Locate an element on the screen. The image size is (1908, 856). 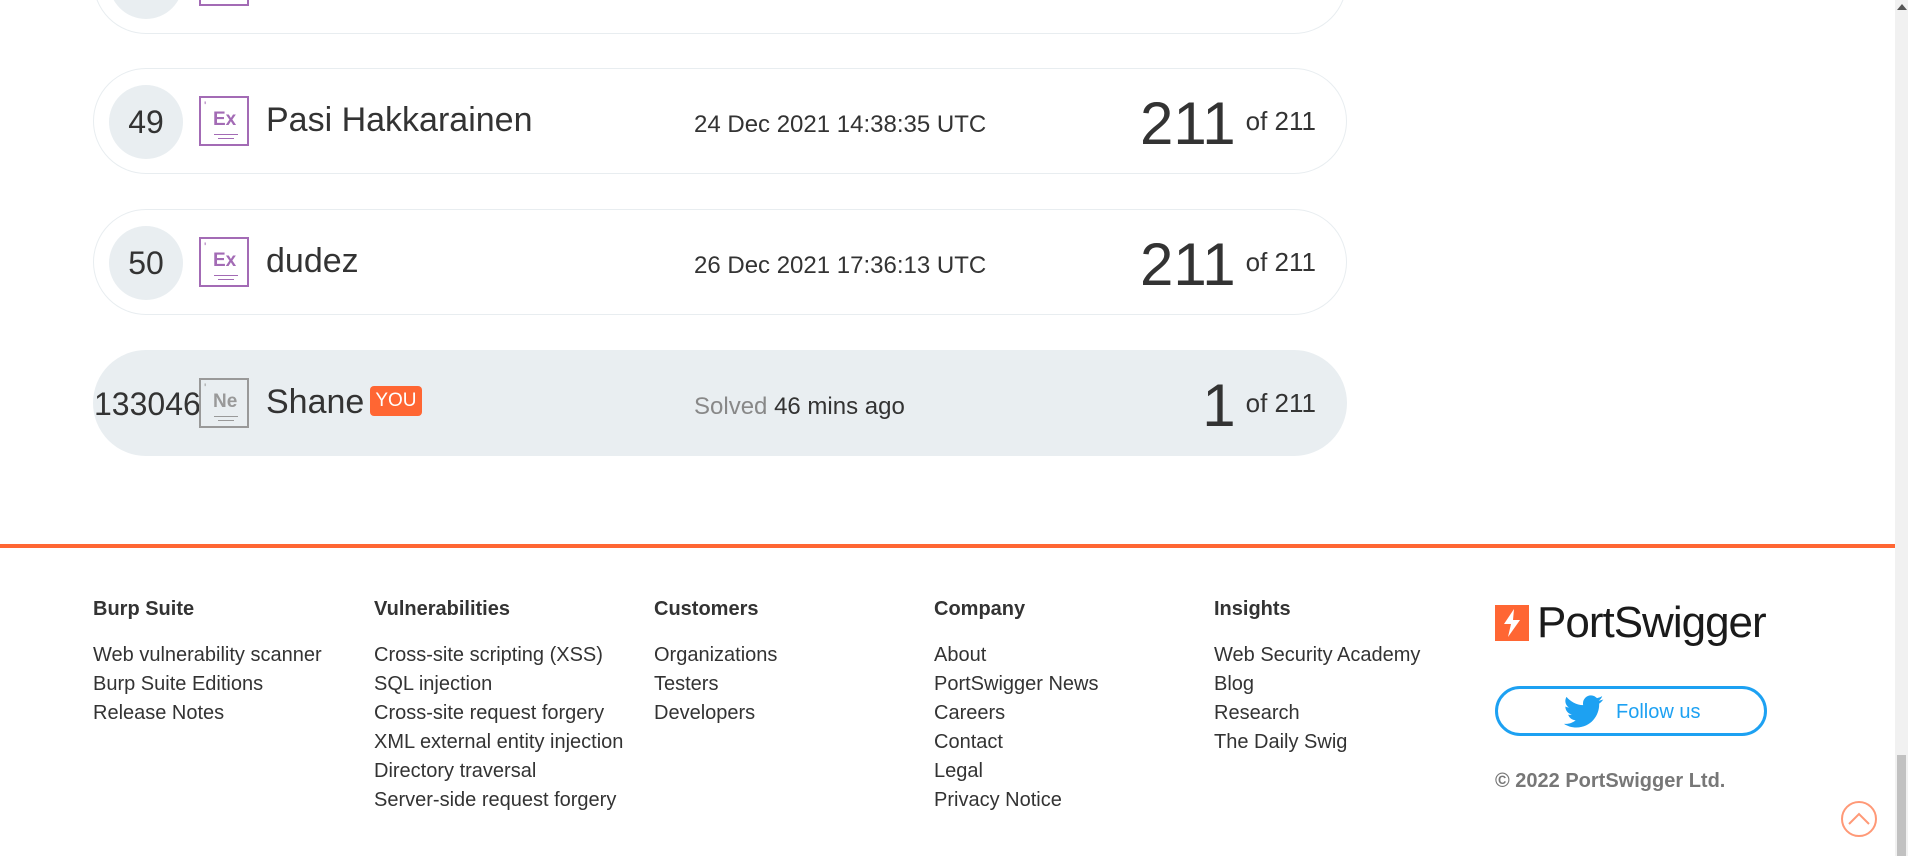
follow-label: Follow us is located at coordinates (1658, 712).